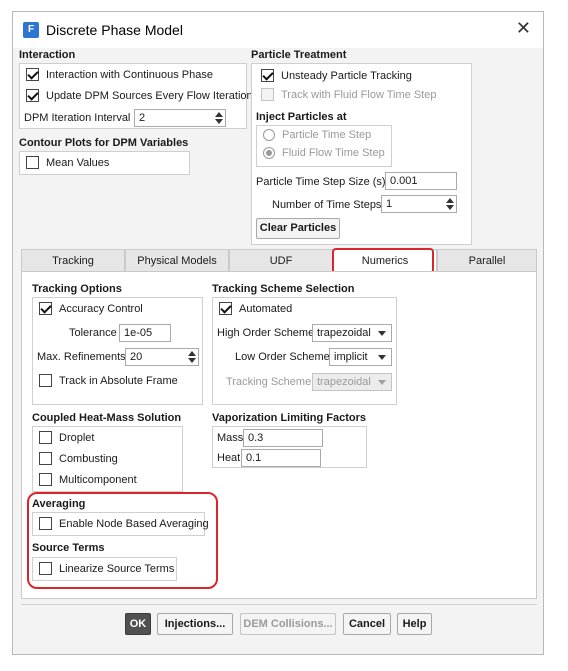  What do you see at coordinates (47, 55) in the screenshot?
I see `interaction-title: Interaction` at bounding box center [47, 55].